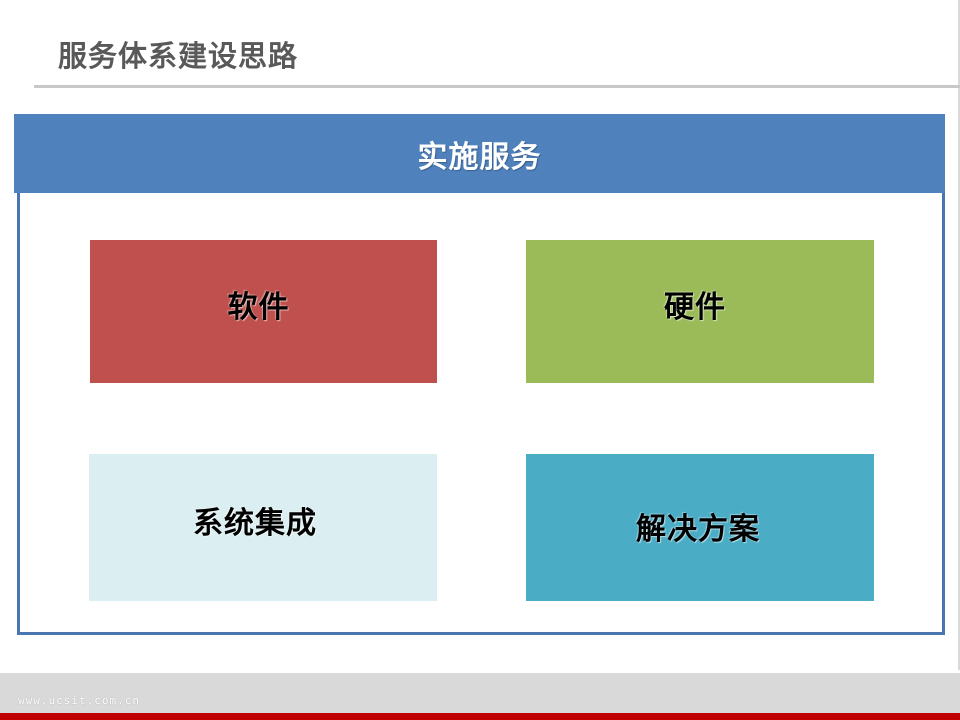 The width and height of the screenshot is (960, 720). Describe the element at coordinates (480, 716) in the screenshot. I see `footer-accent-line` at that location.